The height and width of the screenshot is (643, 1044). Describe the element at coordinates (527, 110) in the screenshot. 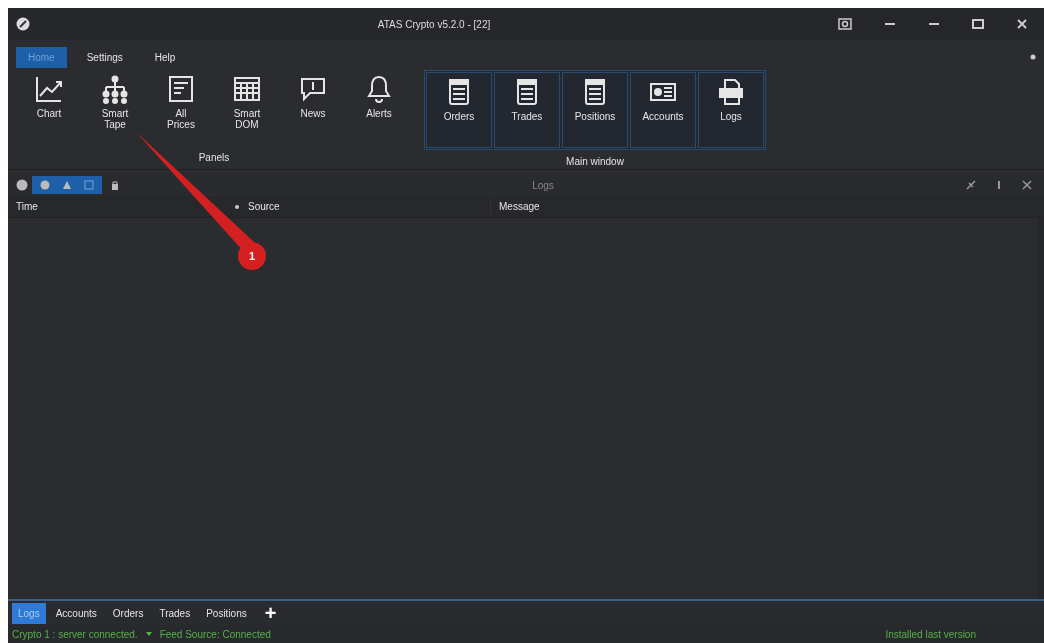

I see `ribbon-button: Trades` at that location.